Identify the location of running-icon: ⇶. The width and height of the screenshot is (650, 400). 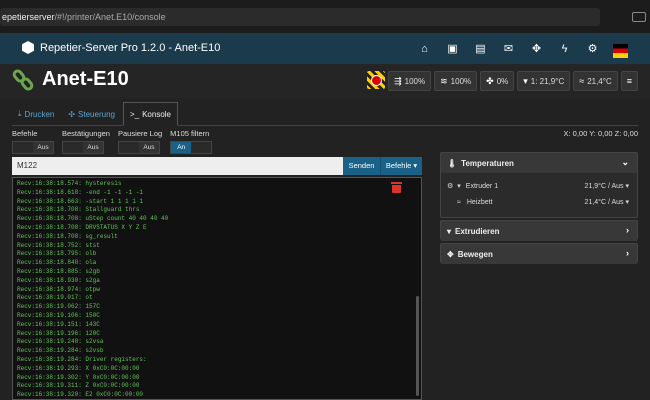
(398, 80).